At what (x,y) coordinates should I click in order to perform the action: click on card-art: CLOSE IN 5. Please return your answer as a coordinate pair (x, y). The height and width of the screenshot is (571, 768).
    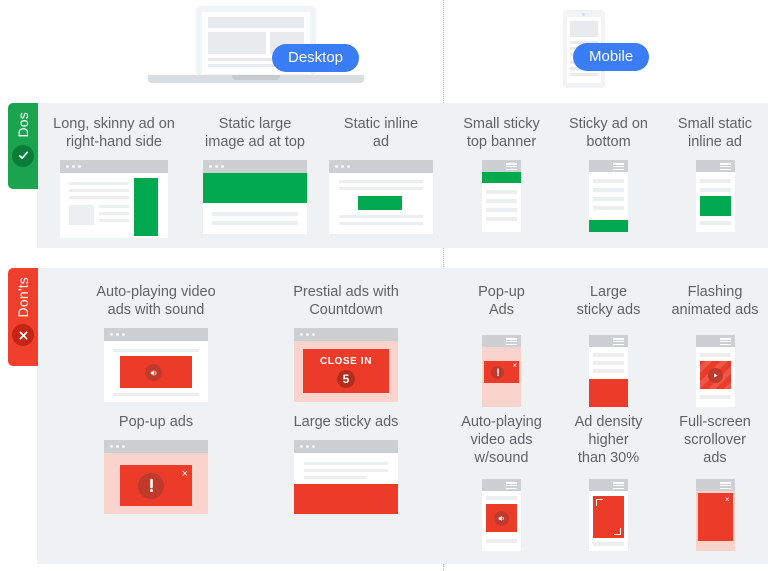
    Looking at the image, I should click on (346, 365).